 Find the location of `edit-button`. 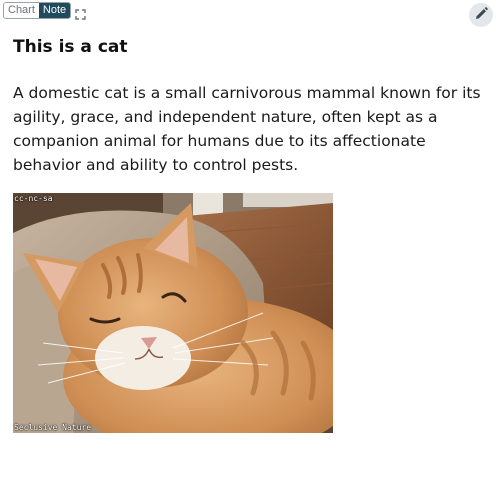

edit-button is located at coordinates (481, 15).